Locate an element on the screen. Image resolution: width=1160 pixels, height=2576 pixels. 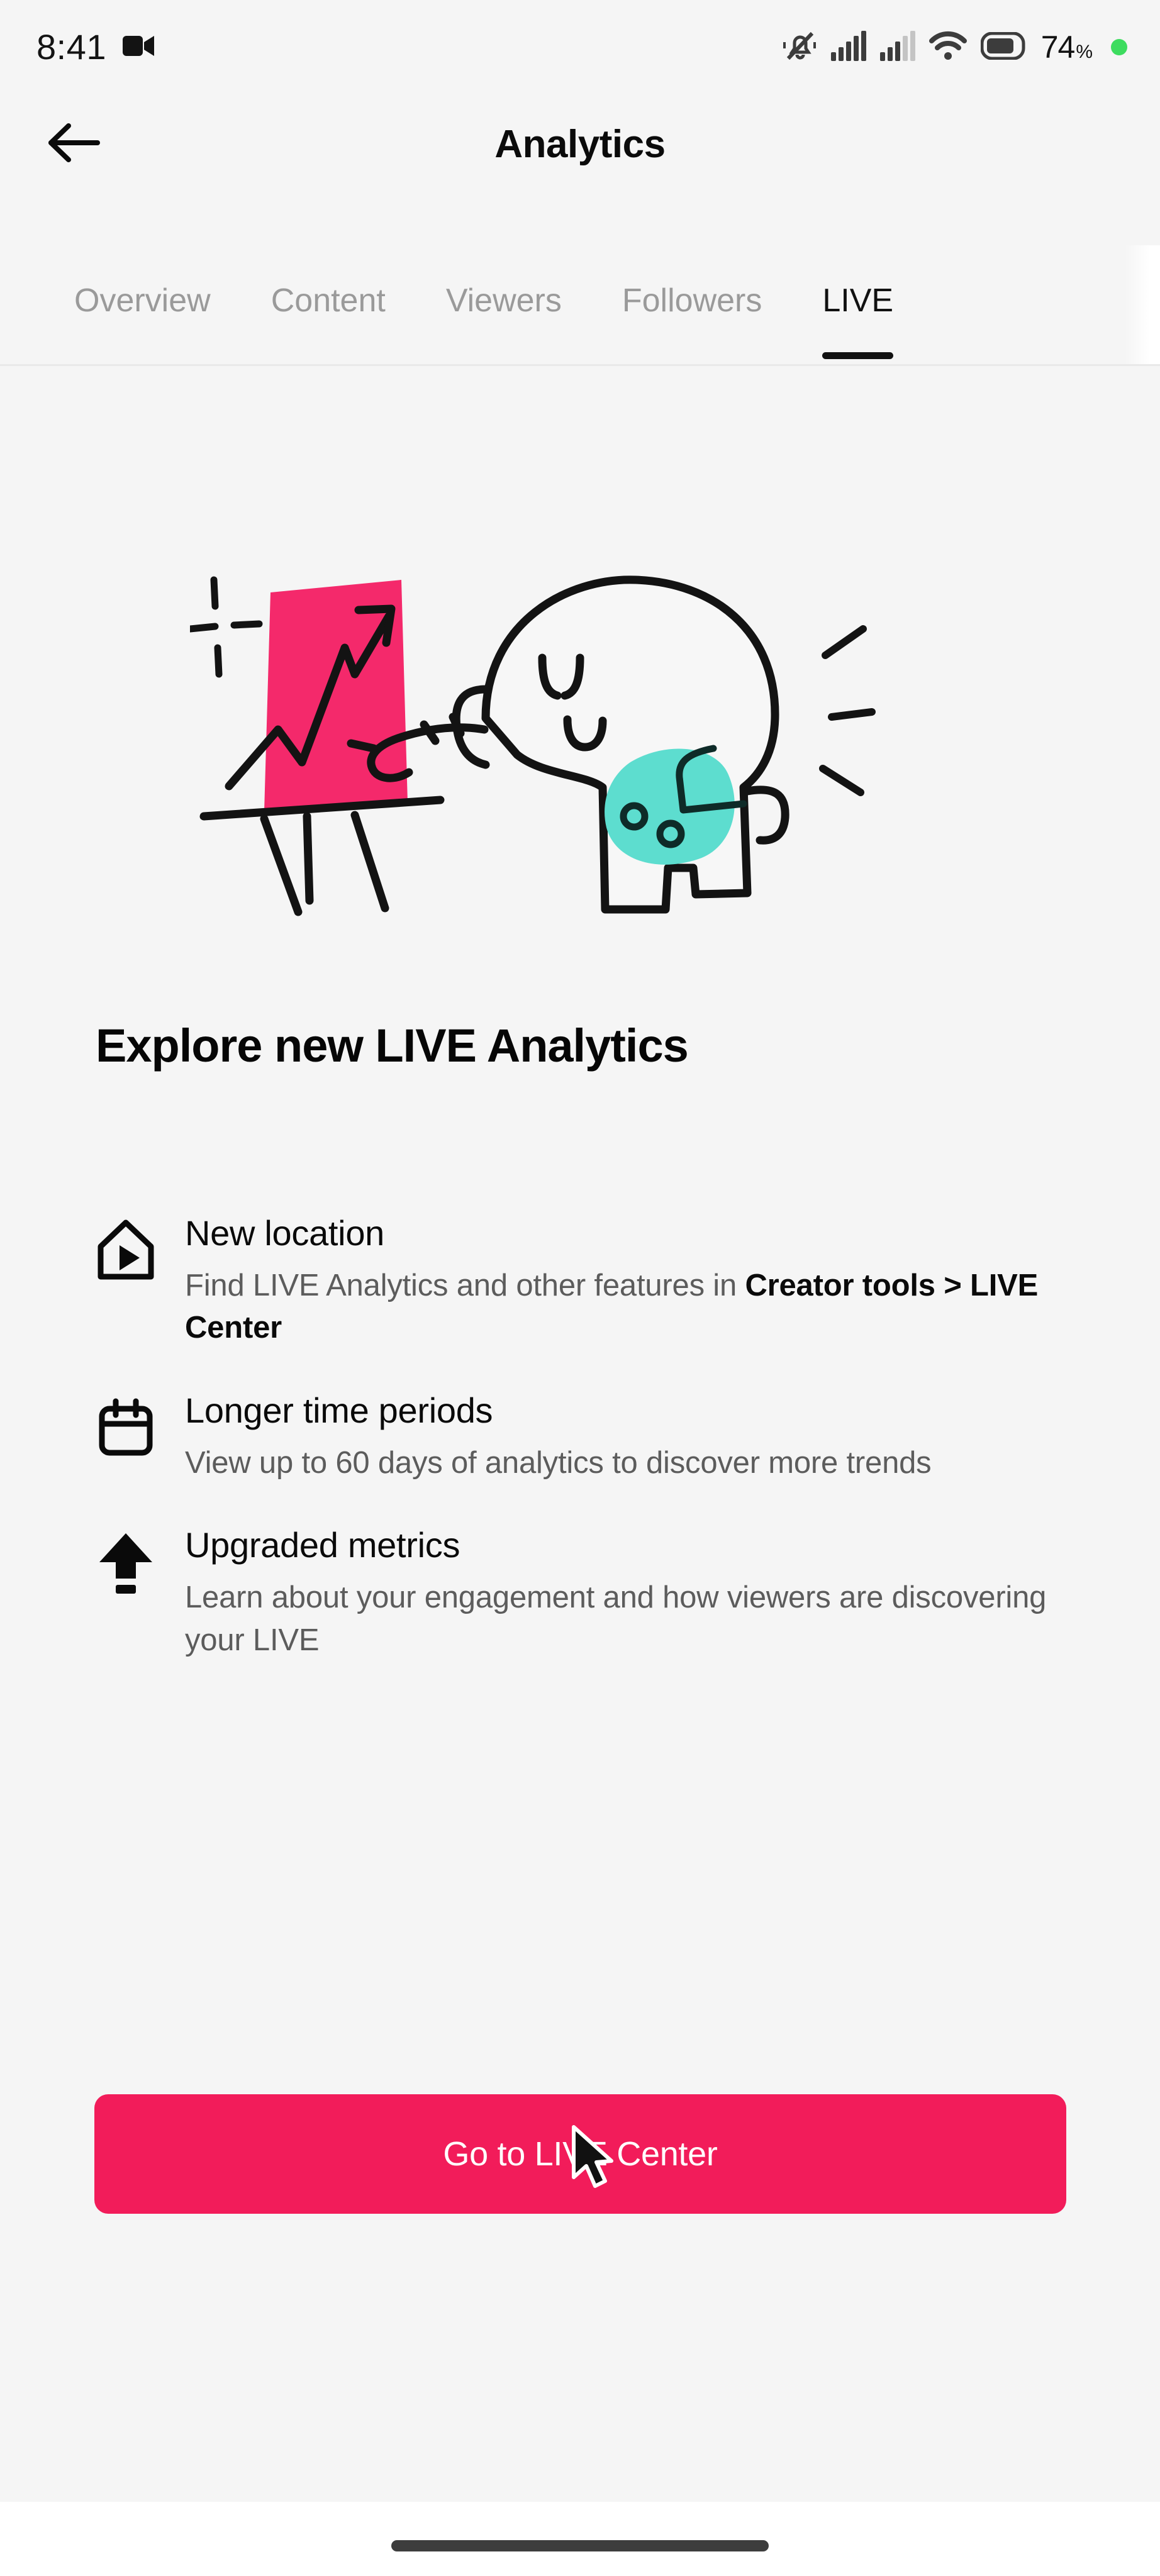
arrow-up-upgrade-icon is located at coordinates (130, 1560).